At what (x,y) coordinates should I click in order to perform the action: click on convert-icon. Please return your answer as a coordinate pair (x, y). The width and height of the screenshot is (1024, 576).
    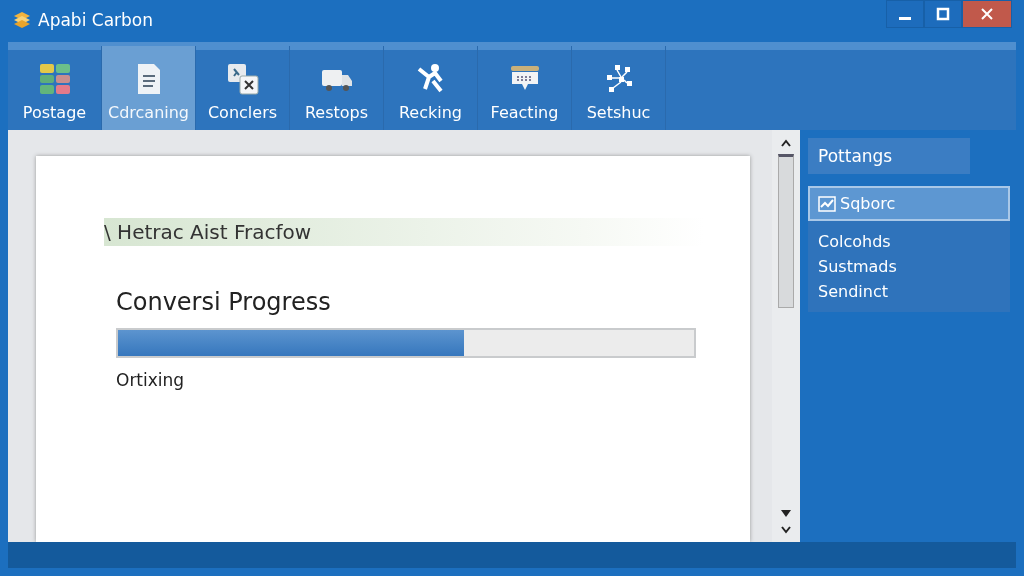
    Looking at the image, I should click on (242, 79).